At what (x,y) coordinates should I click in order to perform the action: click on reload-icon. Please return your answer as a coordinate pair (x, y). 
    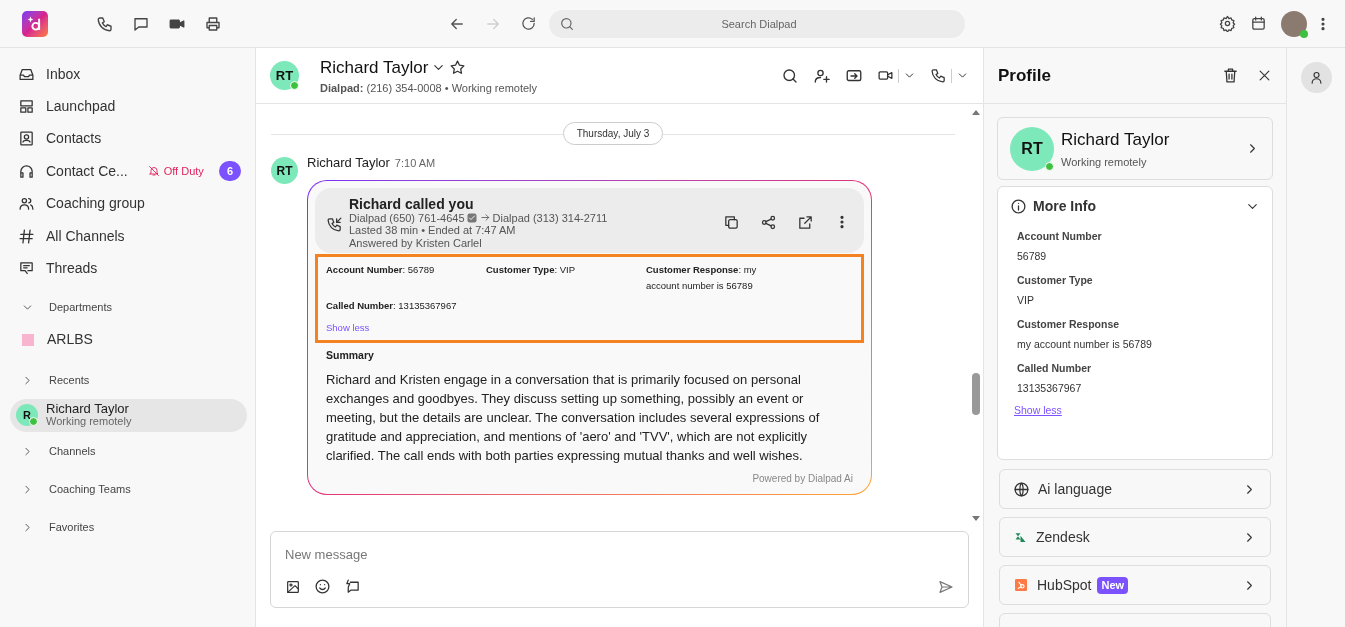
    Looking at the image, I should click on (528, 23).